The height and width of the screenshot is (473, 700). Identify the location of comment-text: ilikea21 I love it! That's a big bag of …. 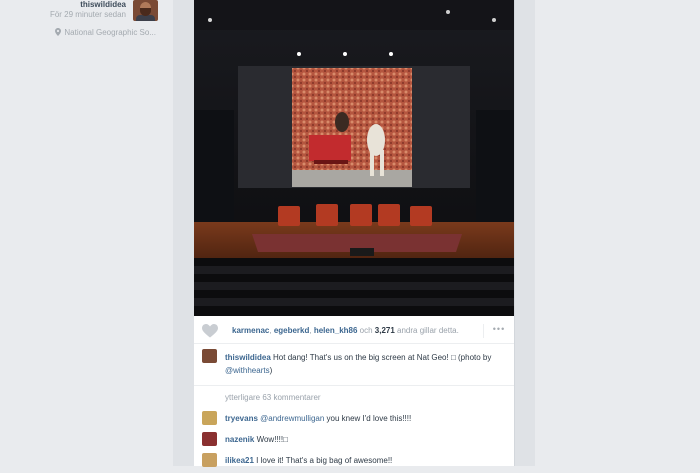
(309, 460).